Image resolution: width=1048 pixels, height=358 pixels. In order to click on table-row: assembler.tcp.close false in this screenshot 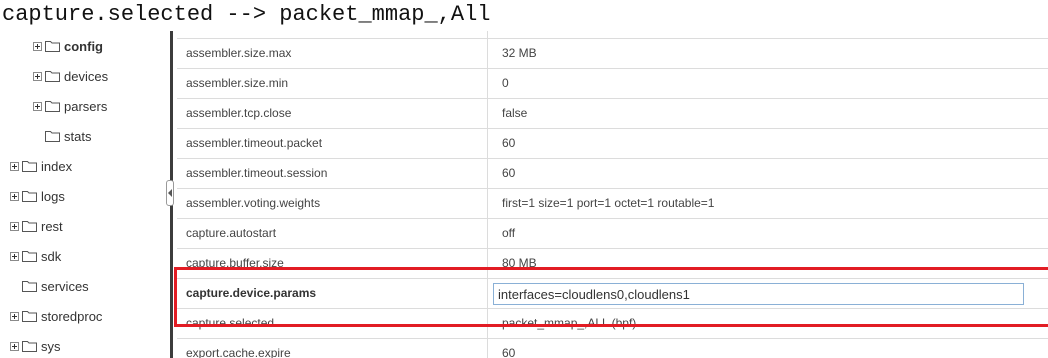, I will do `click(612, 114)`.